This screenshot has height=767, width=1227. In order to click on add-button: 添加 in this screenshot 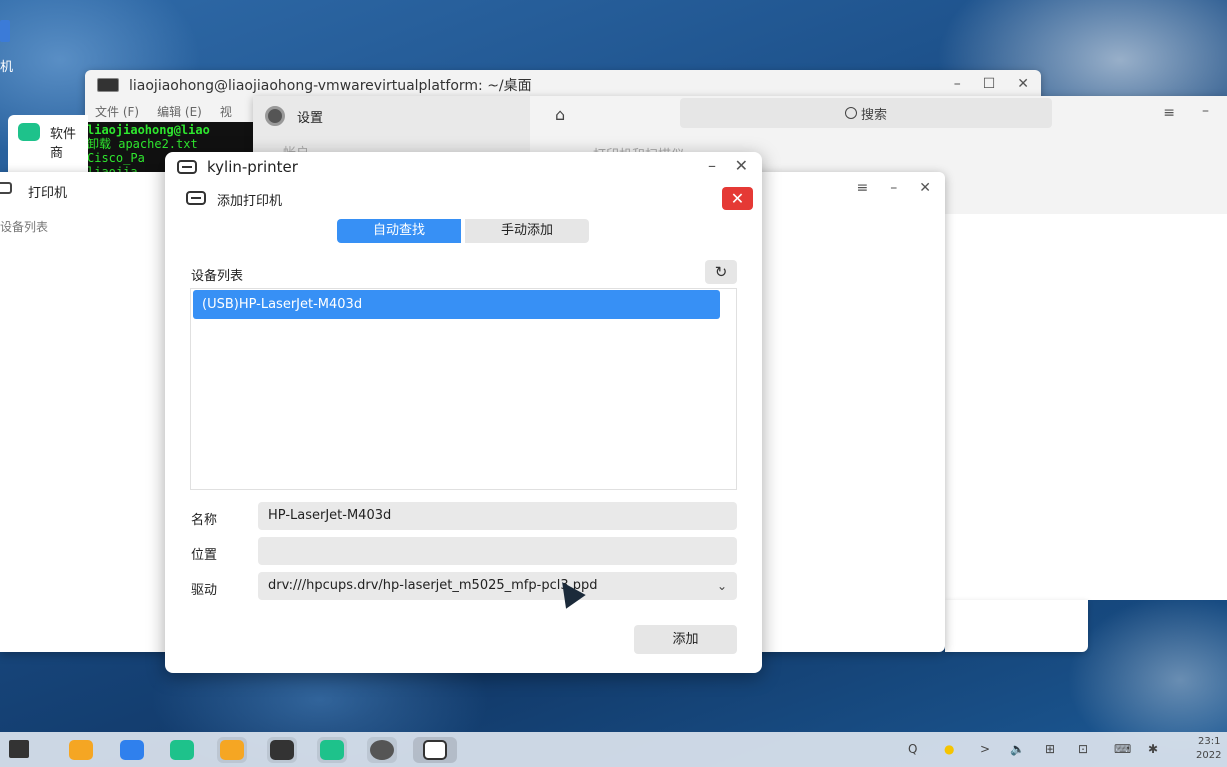, I will do `click(685, 639)`.